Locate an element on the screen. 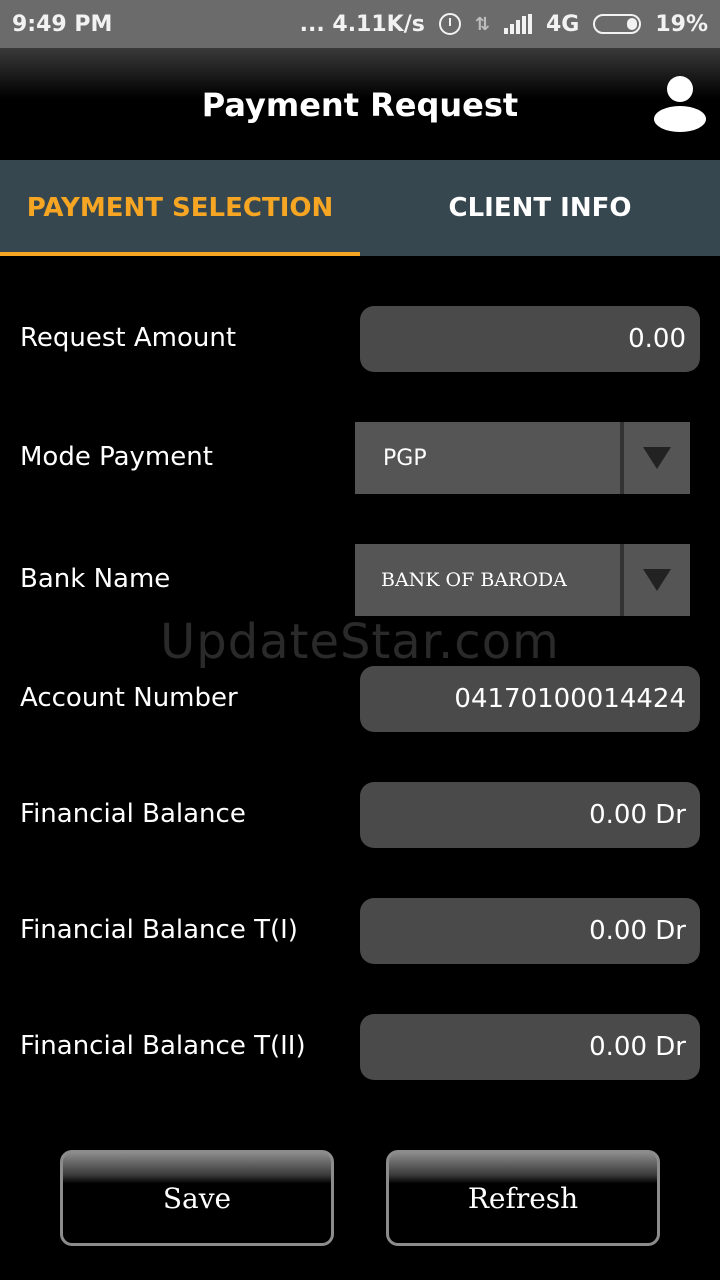  financial-balance-t2-field: 0.00 Dr is located at coordinates (530, 1047).